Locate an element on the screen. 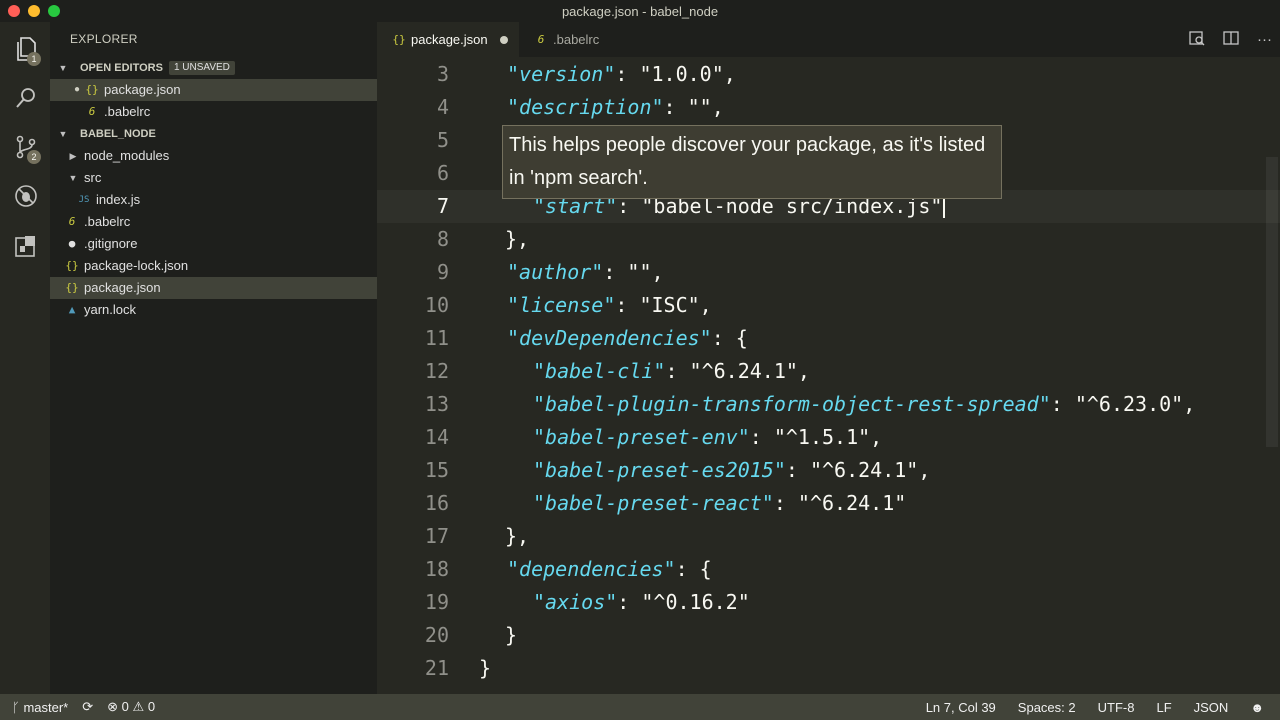 The image size is (1280, 720). cursor-position: Ln 7, Col 39 is located at coordinates (961, 707).